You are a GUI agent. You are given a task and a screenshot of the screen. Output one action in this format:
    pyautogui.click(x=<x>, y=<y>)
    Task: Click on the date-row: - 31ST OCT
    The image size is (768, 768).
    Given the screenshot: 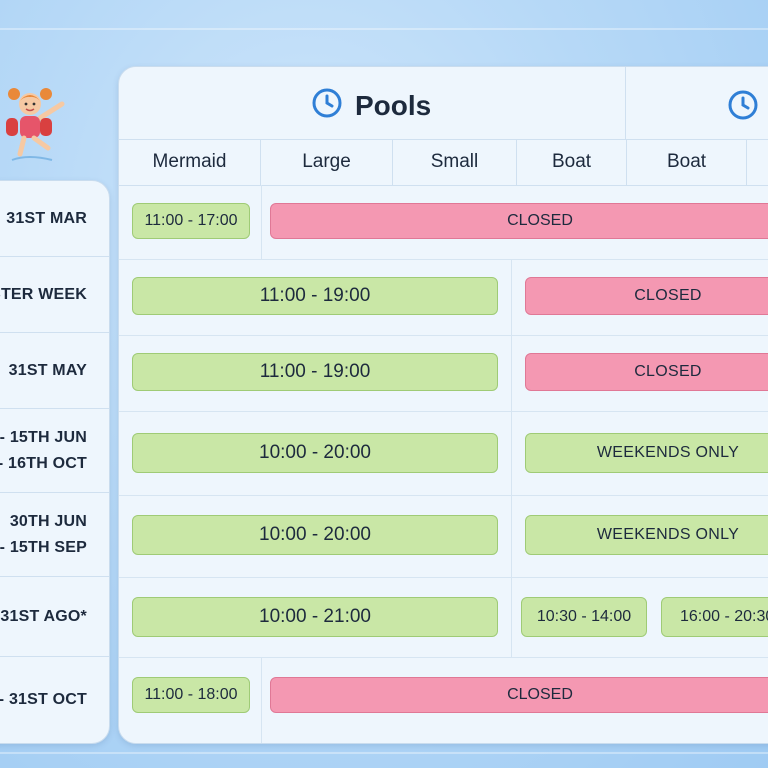 What is the action you would take?
    pyautogui.click(x=54, y=700)
    